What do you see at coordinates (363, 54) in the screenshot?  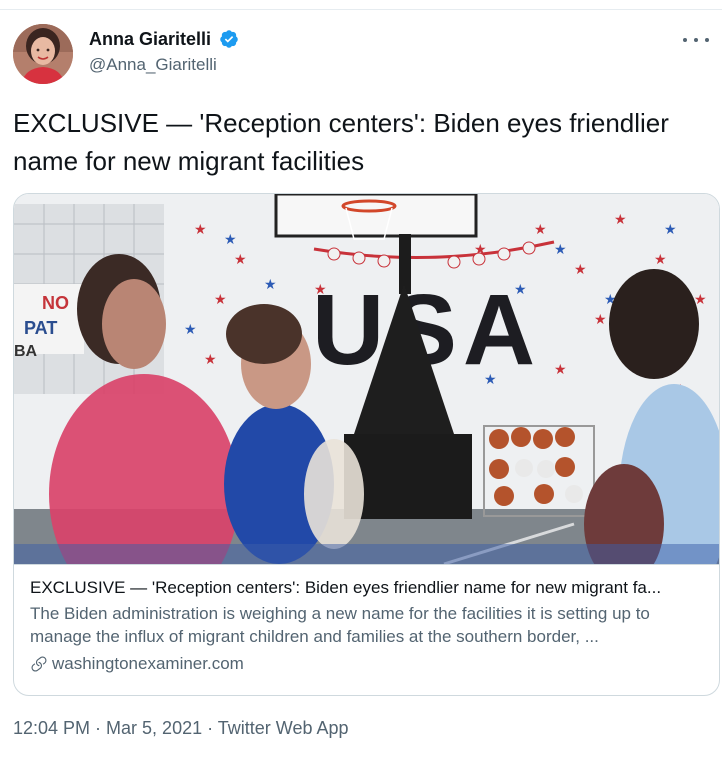 I see `tweet-header: Anna Giaritelli @Anna_Giaritelli` at bounding box center [363, 54].